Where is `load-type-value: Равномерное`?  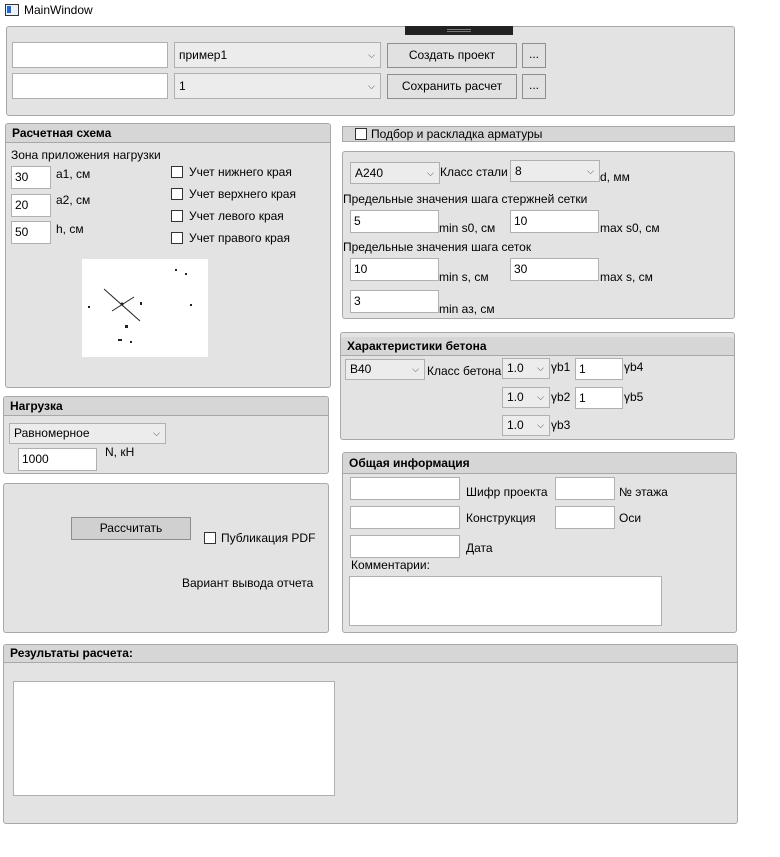
load-type-value: Равномерное is located at coordinates (52, 433).